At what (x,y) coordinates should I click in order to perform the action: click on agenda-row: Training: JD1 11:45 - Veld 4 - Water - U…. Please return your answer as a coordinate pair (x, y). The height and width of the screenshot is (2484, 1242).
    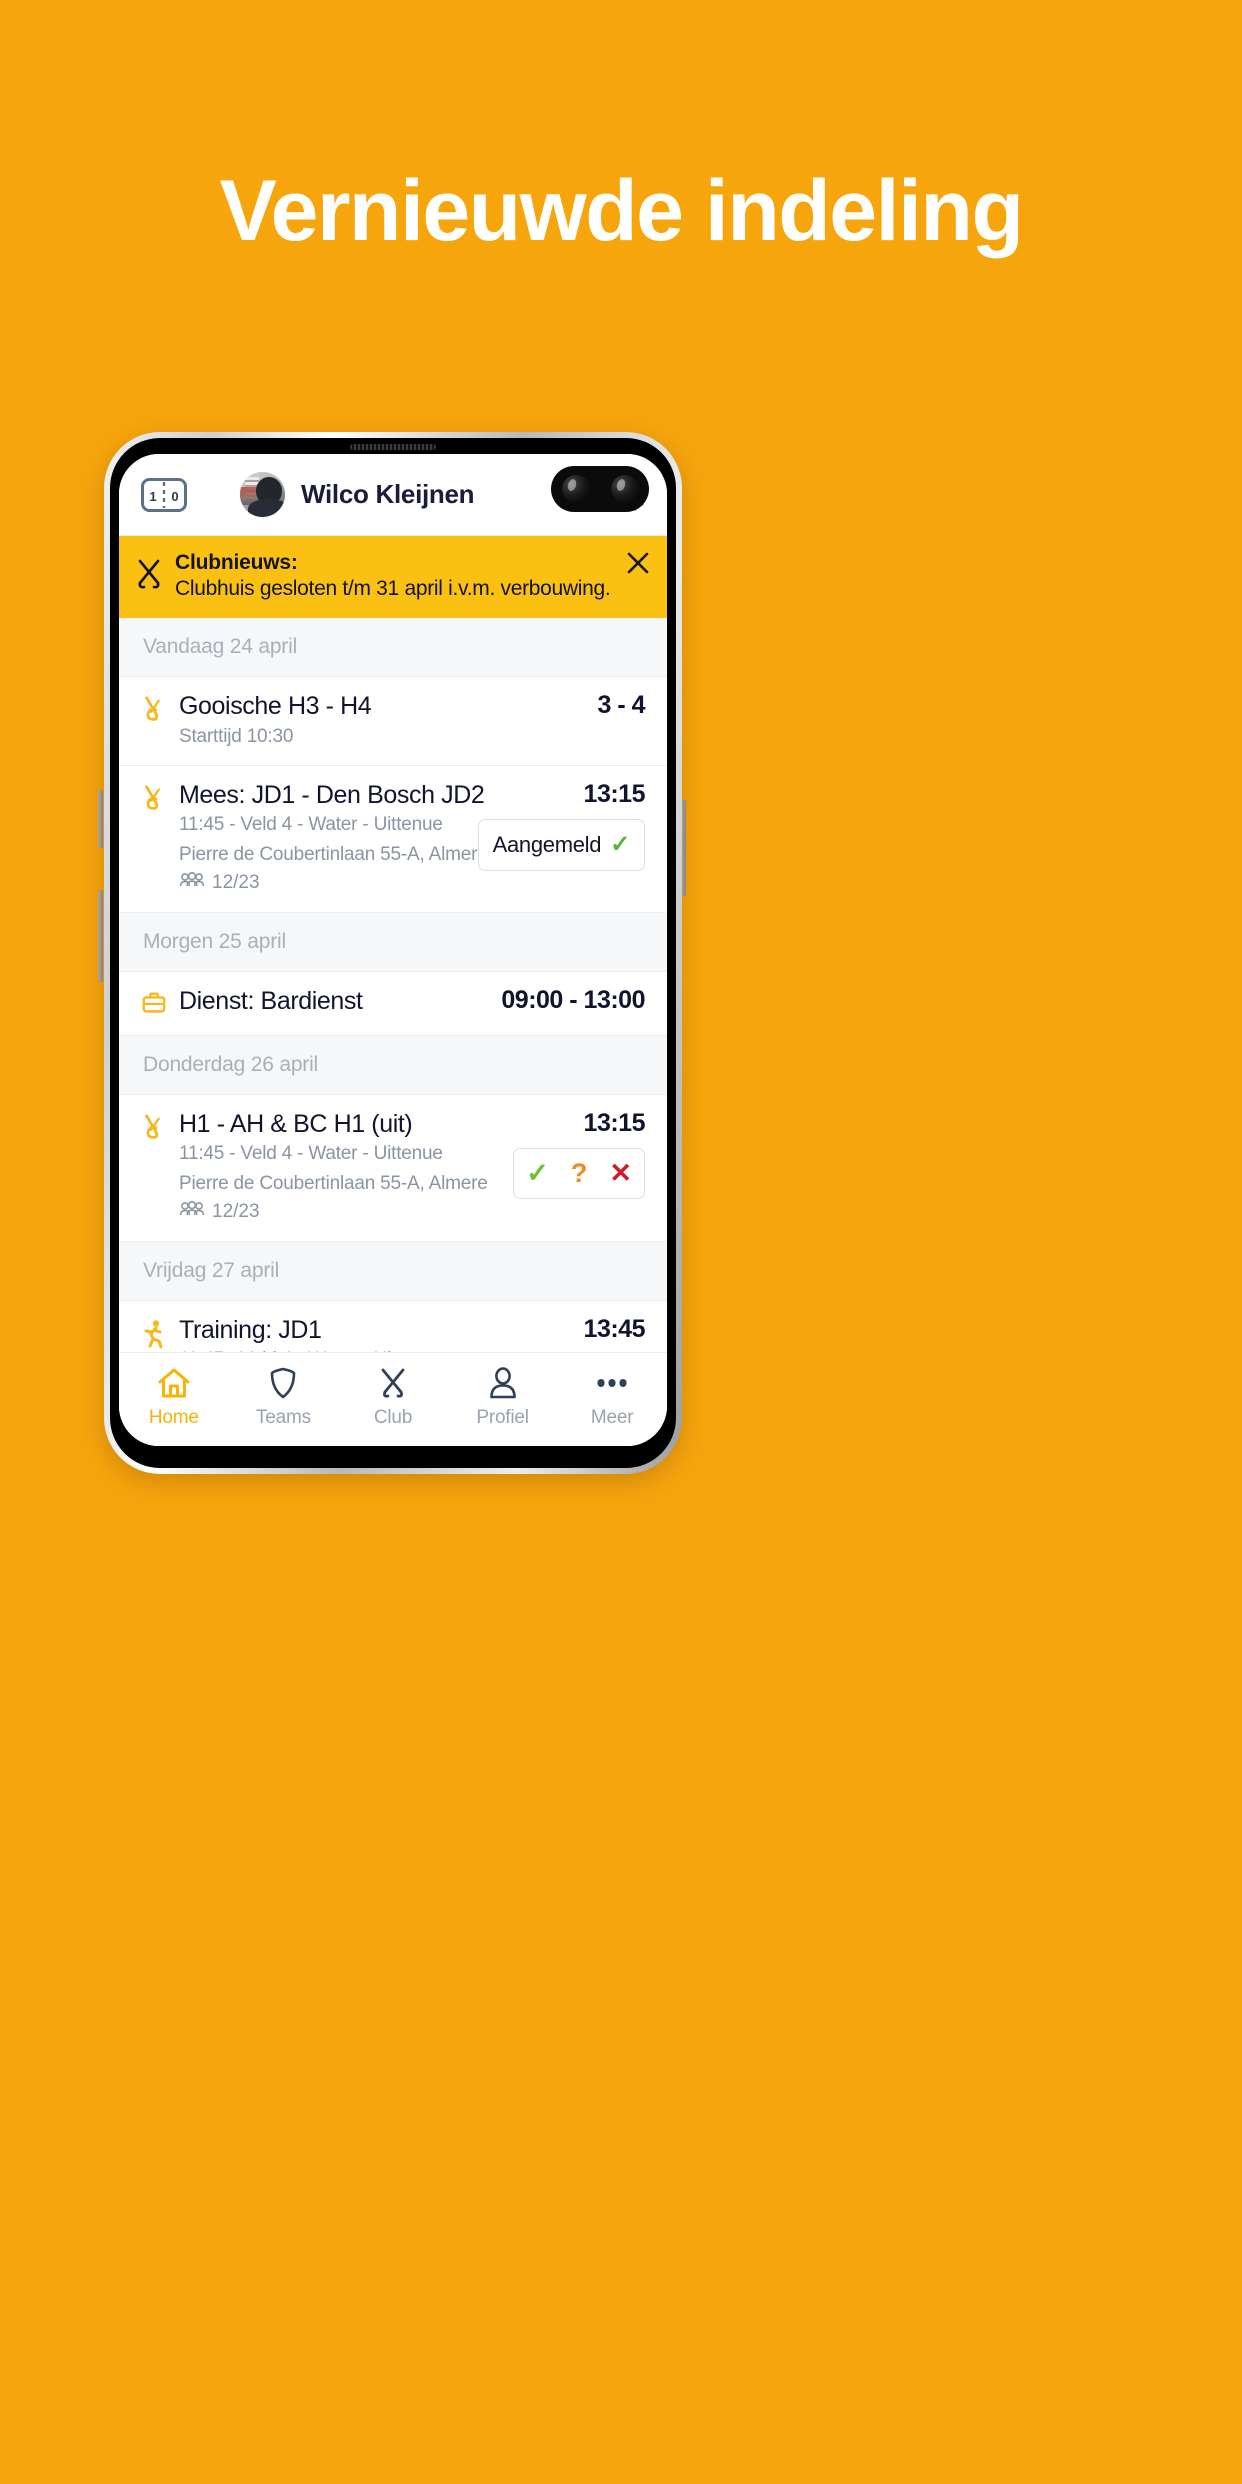
    Looking at the image, I should click on (393, 1326).